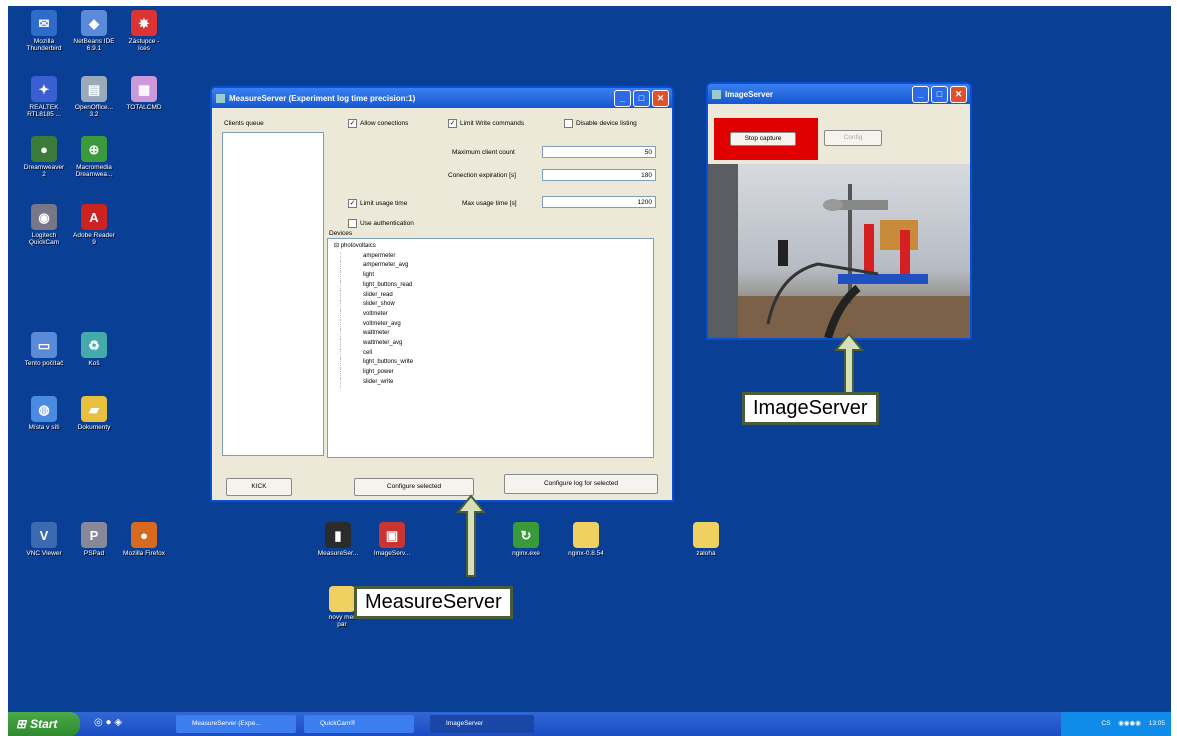 The height and width of the screenshot is (736, 1177). What do you see at coordinates (94, 535) in the screenshot?
I see `pspad-icon: P` at bounding box center [94, 535].